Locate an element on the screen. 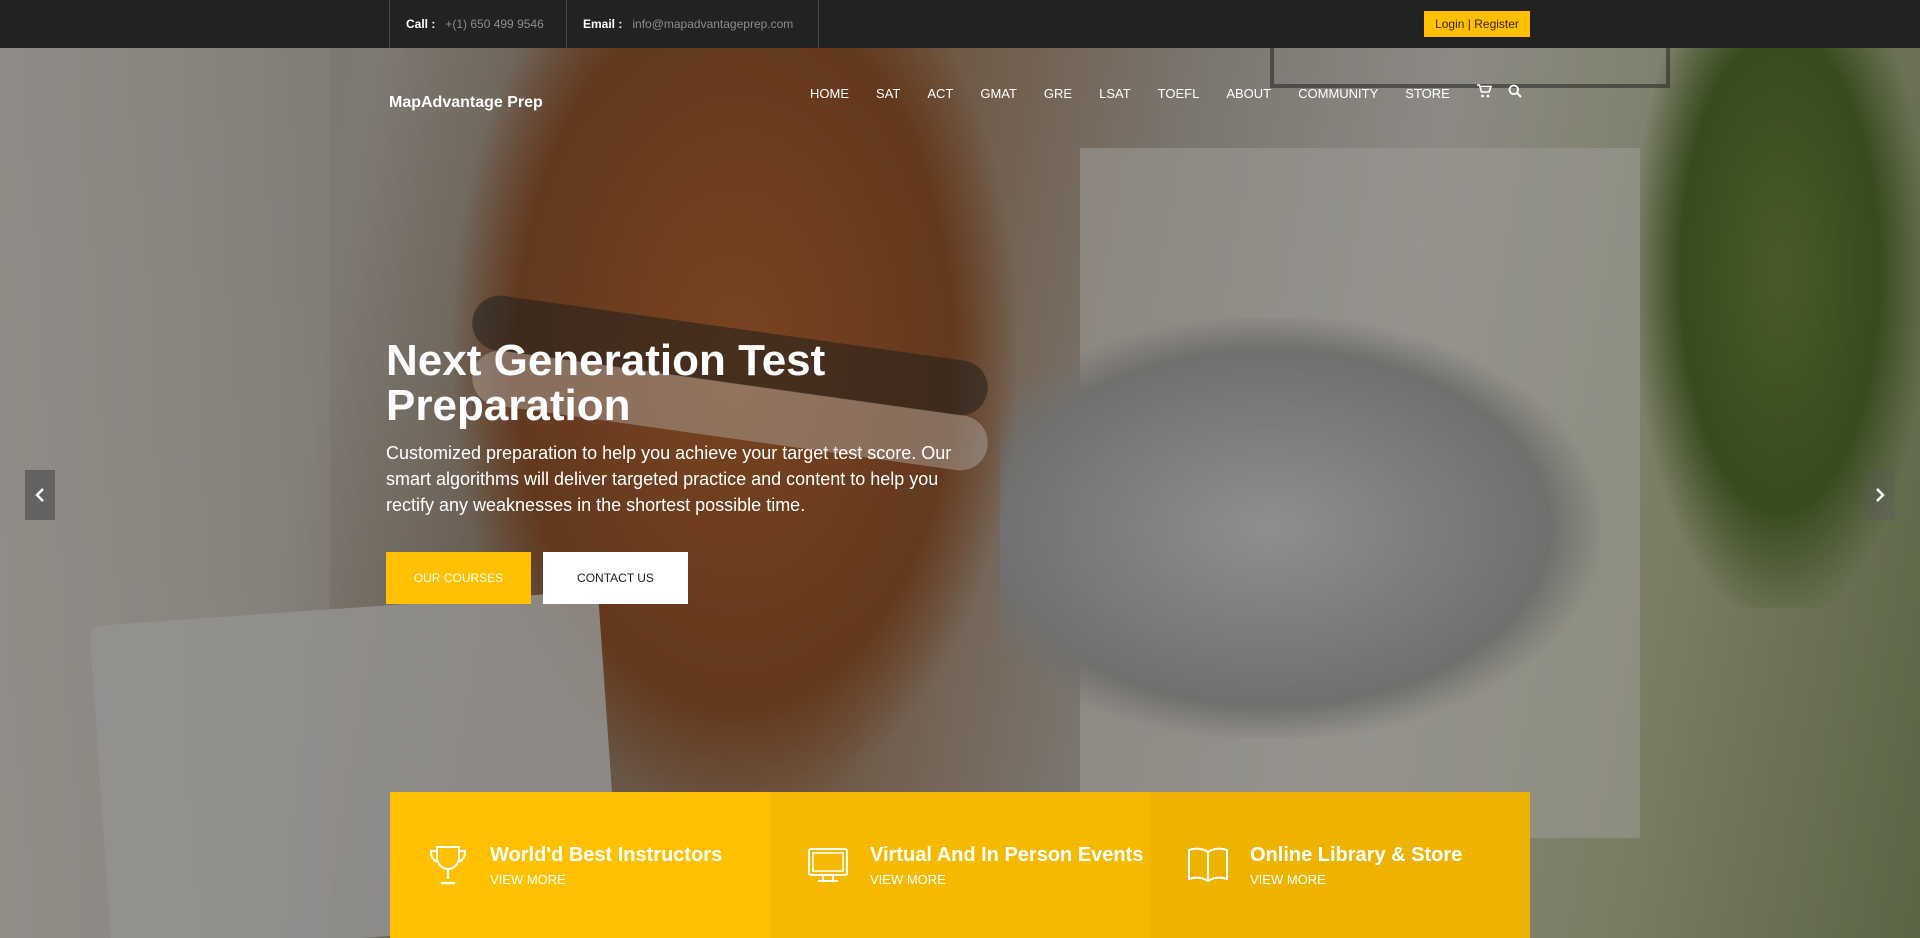  feature-card-events: Virtual And In Person Events VIEW MORE is located at coordinates (960, 865).